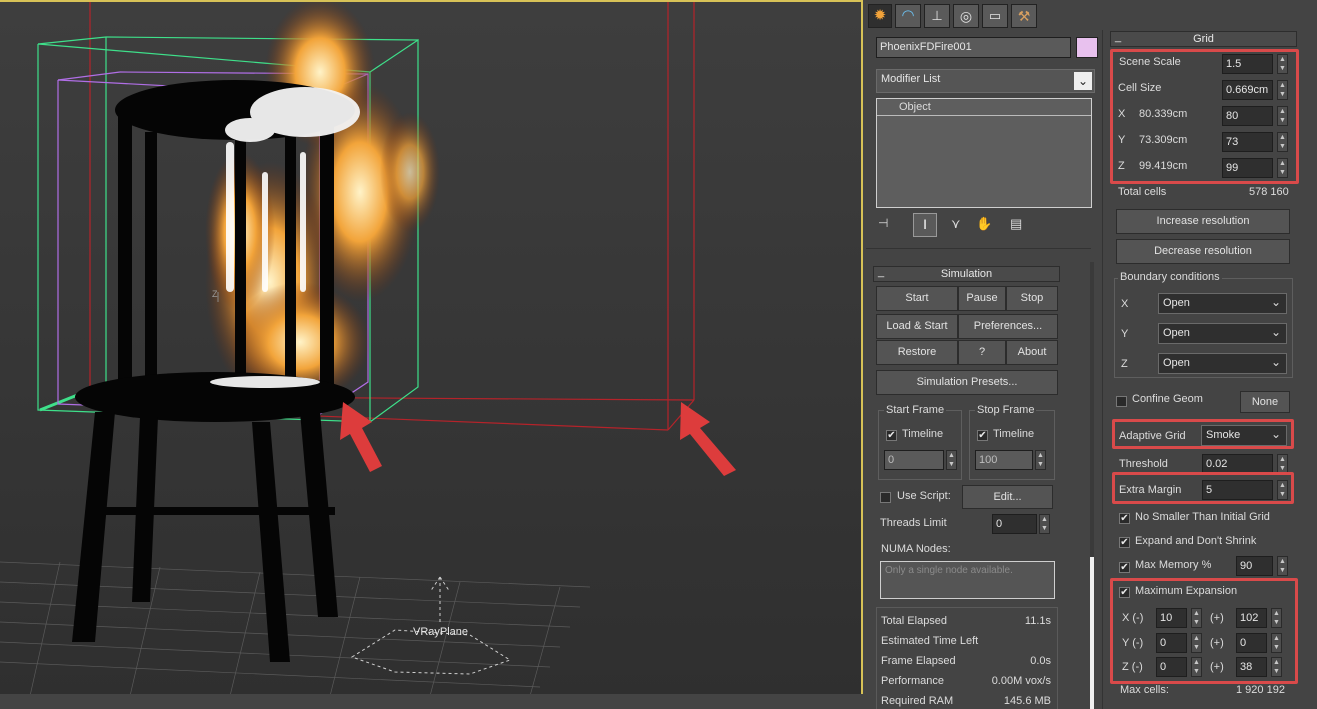 The height and width of the screenshot is (709, 1317). Describe the element at coordinates (215, 294) in the screenshot. I see `axis-label: Z` at that location.